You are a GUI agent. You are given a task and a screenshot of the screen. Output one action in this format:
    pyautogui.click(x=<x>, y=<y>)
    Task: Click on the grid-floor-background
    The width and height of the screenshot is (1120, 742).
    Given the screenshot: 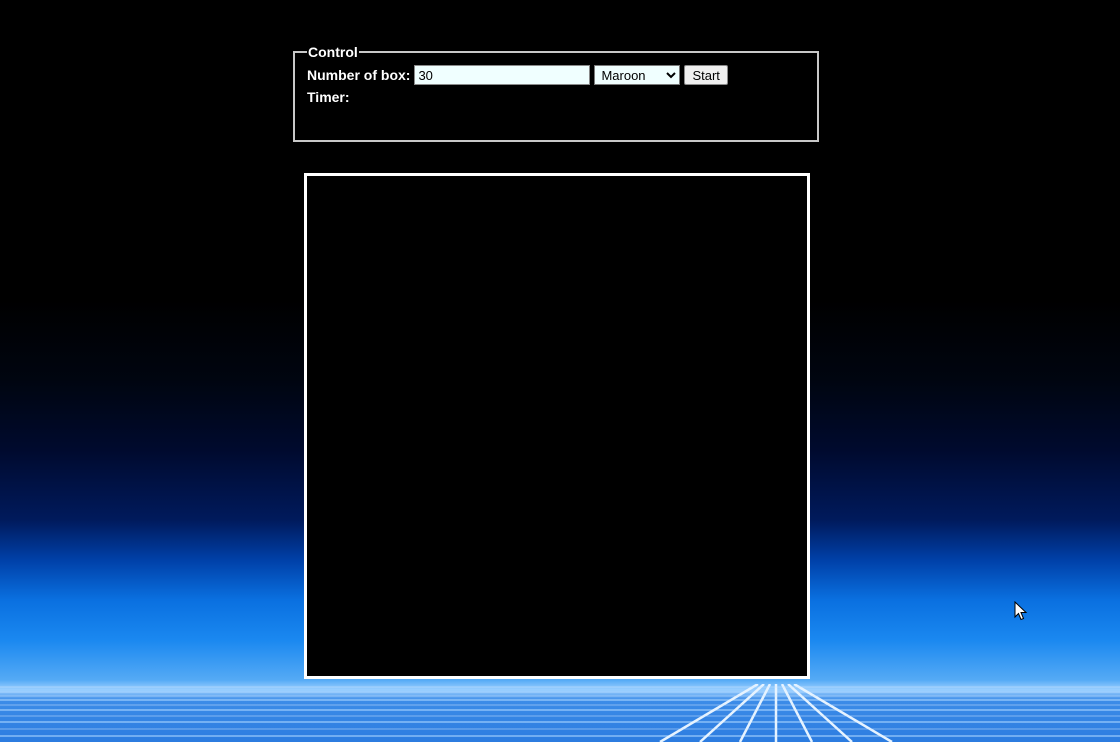 What is the action you would take?
    pyautogui.click(x=560, y=713)
    